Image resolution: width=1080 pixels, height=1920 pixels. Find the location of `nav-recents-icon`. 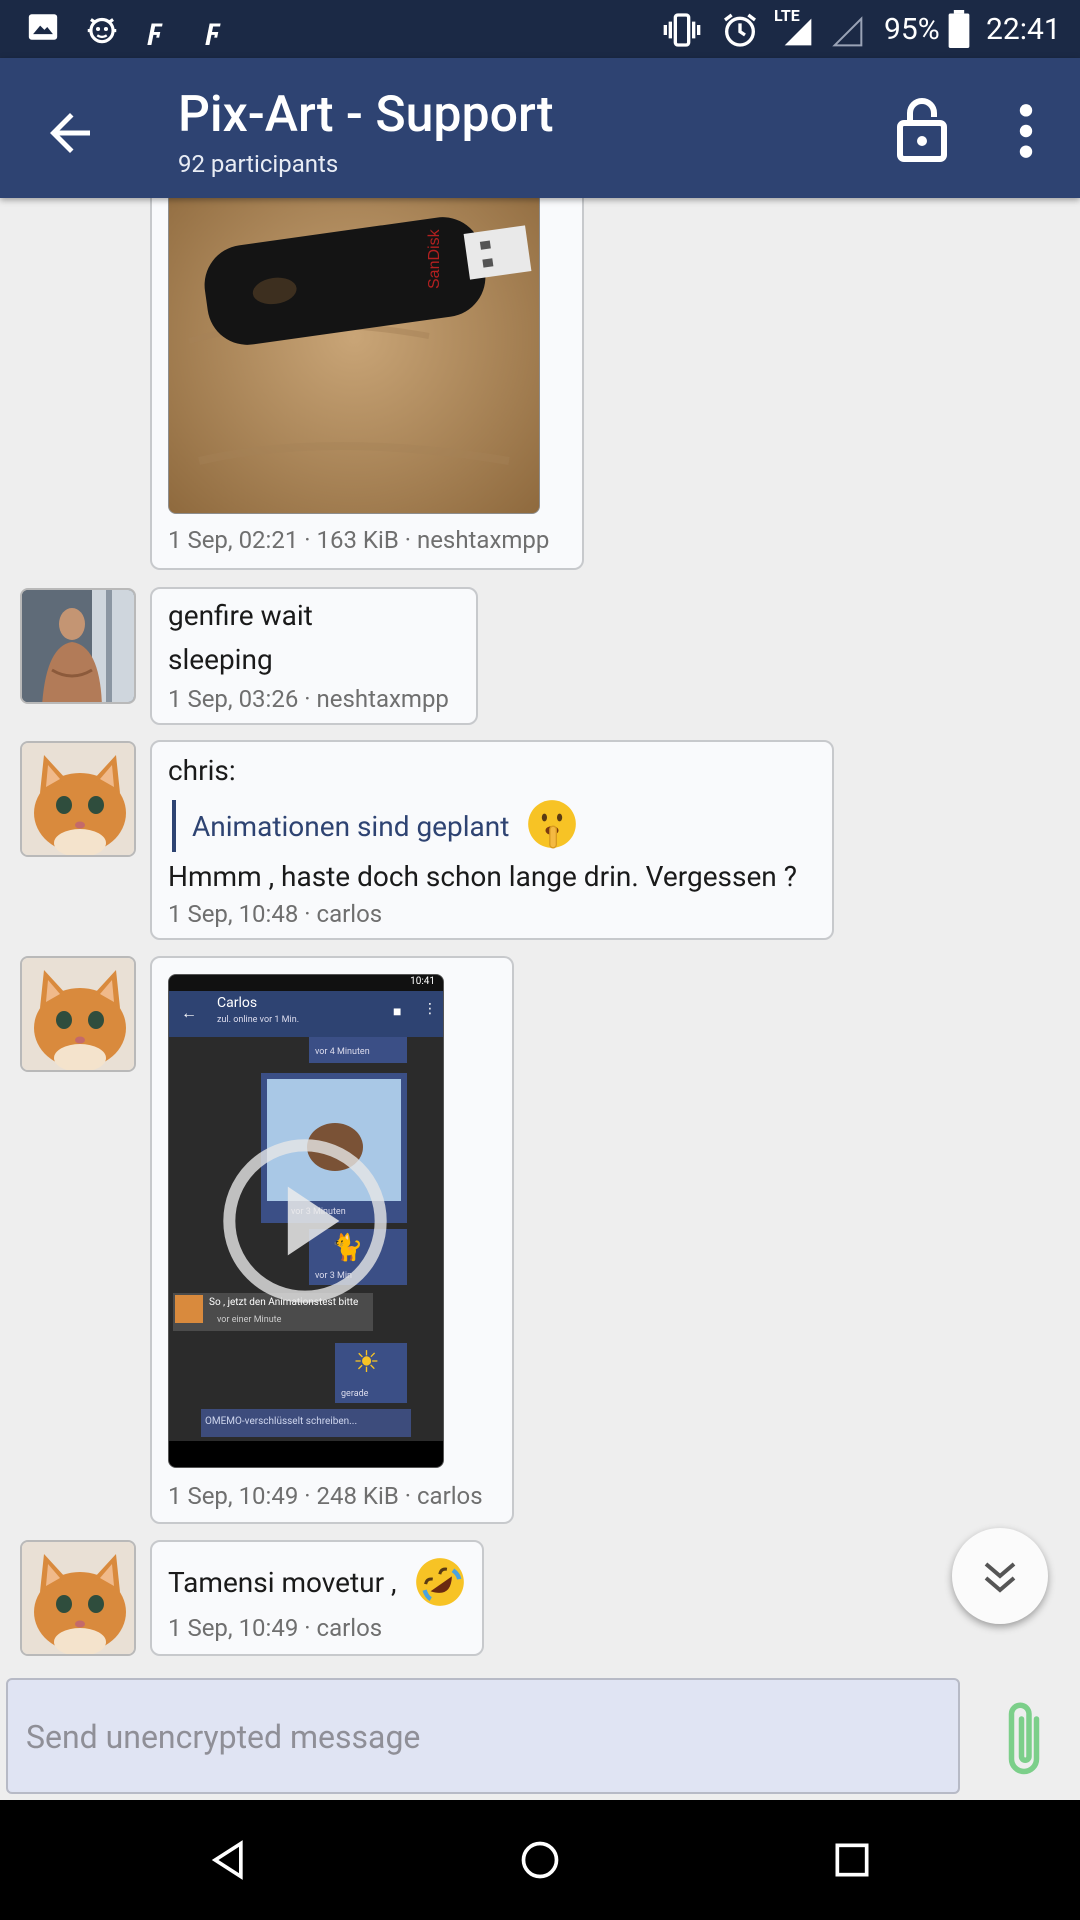

nav-recents-icon is located at coordinates (852, 1860).